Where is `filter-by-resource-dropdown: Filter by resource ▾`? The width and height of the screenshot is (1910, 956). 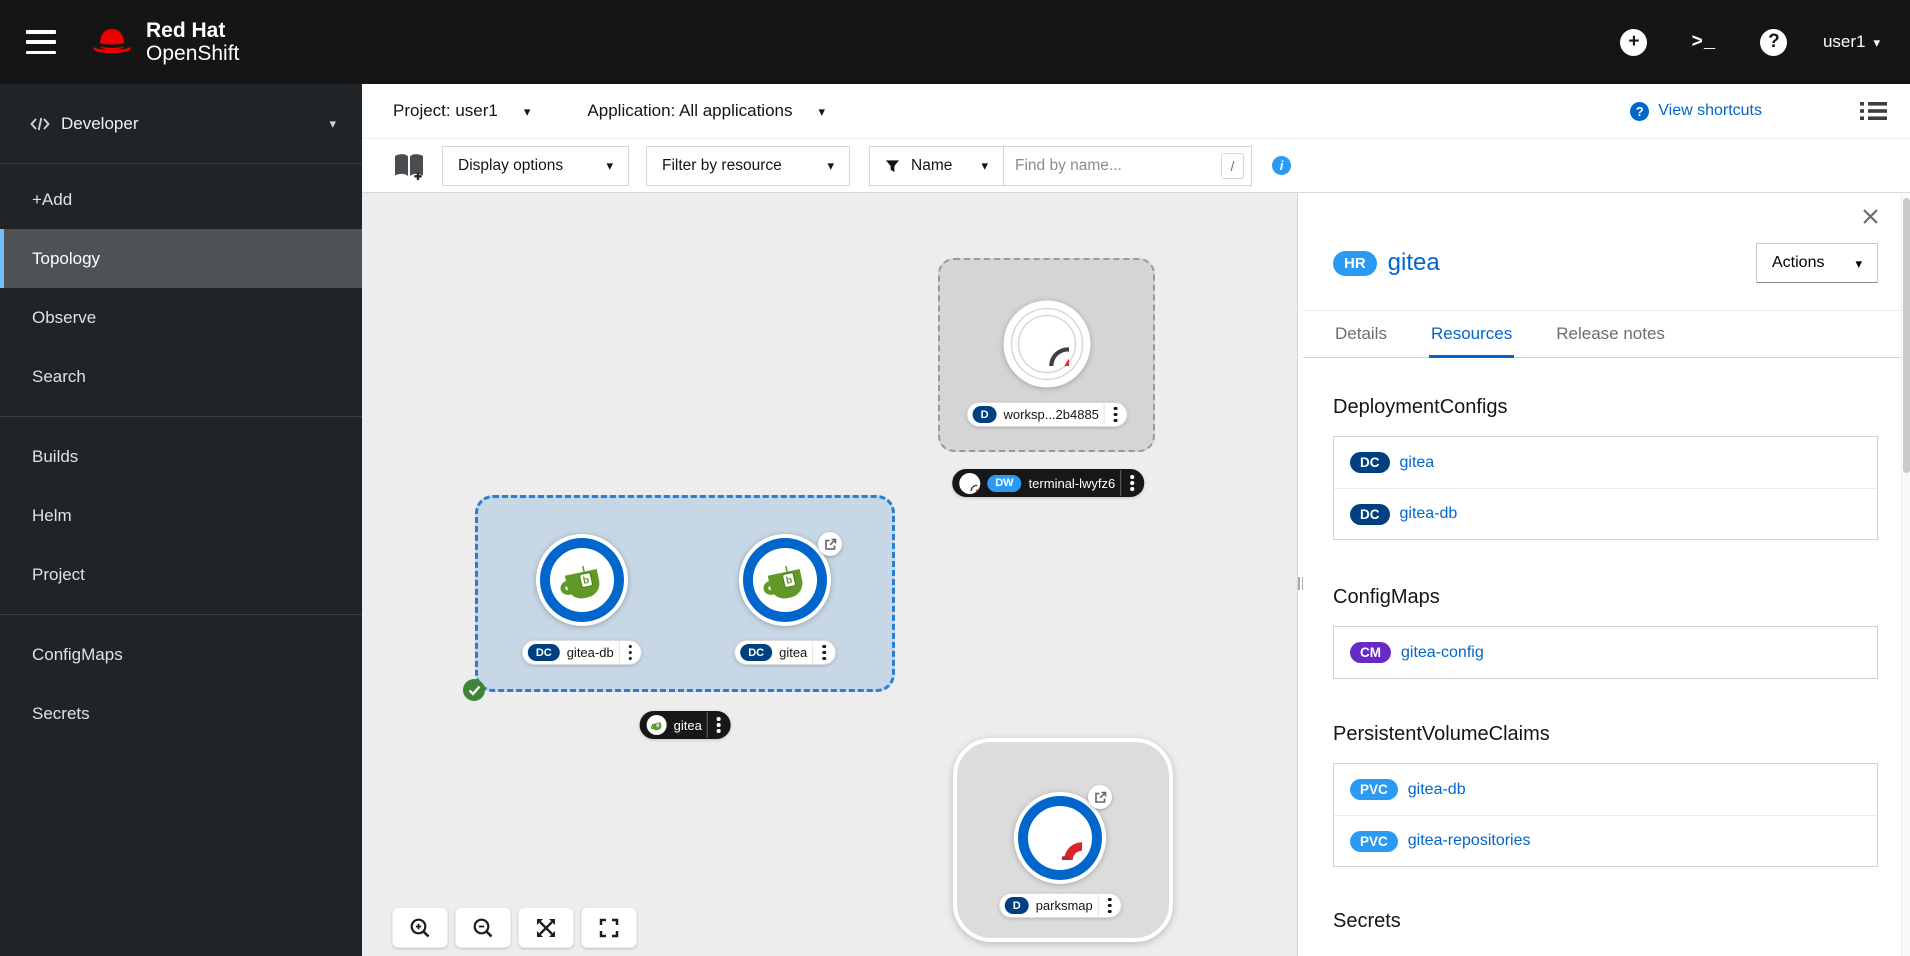 filter-by-resource-dropdown: Filter by resource ▾ is located at coordinates (748, 165).